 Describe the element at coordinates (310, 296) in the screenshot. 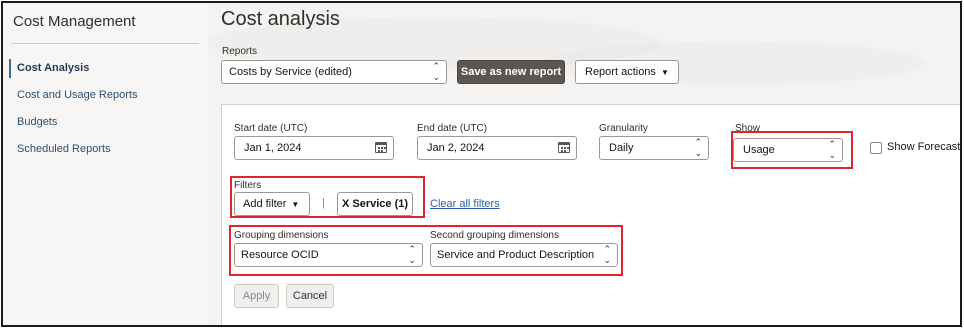

I see `cancel-button: Cancel` at that location.